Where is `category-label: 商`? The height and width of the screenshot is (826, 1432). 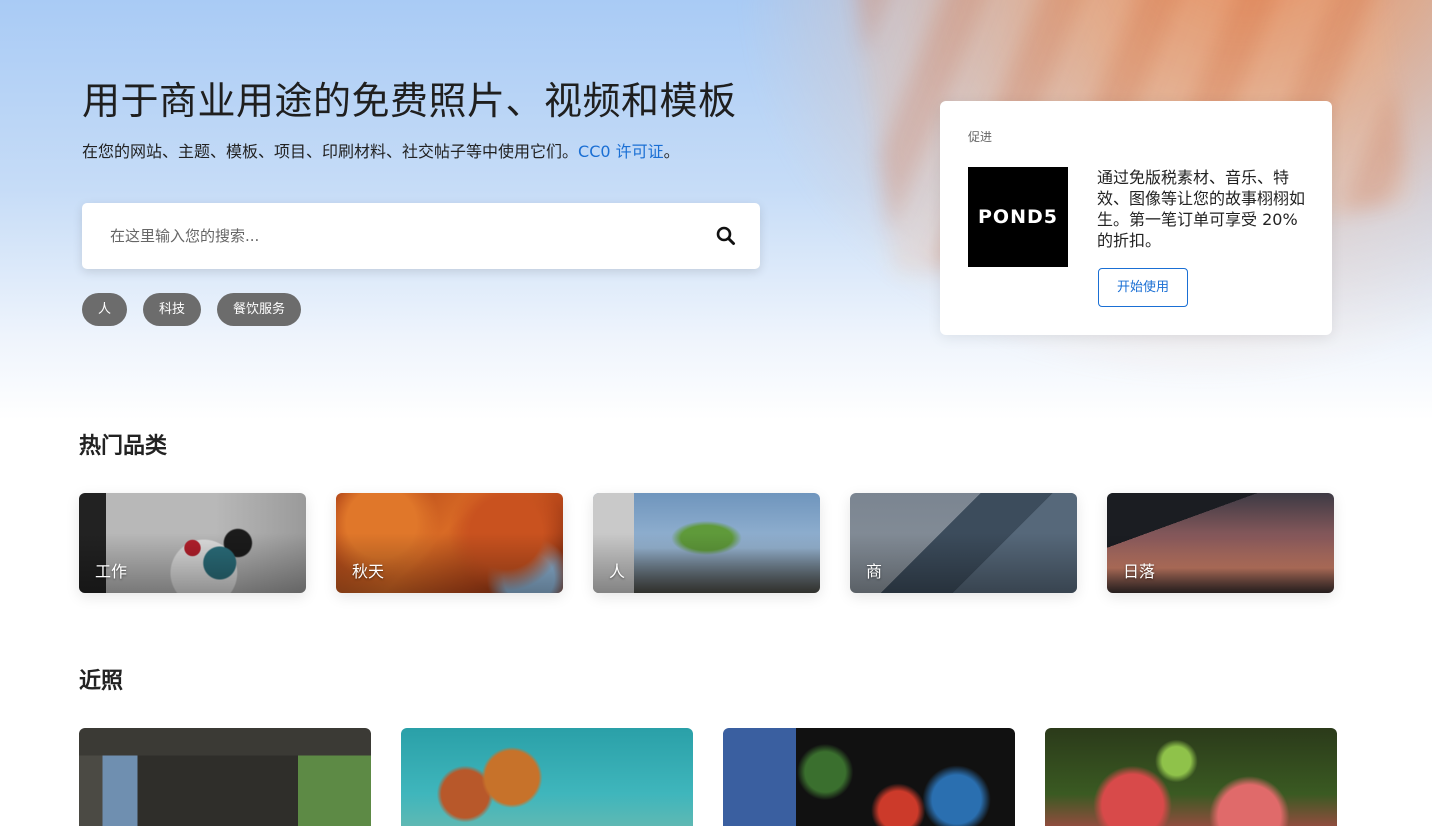
category-label: 商 is located at coordinates (874, 571).